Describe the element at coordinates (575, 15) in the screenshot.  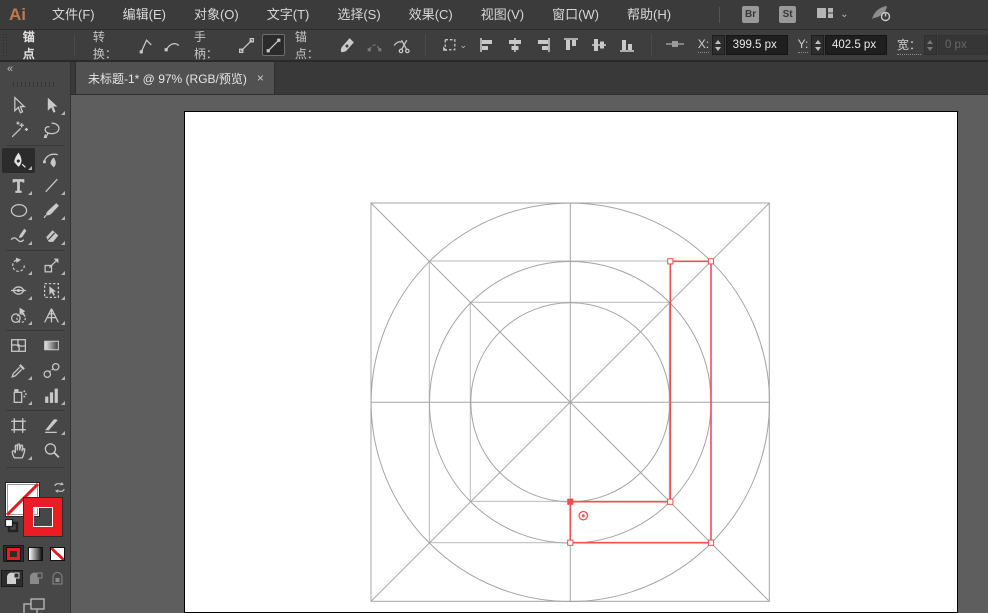
I see `menu-window: 窗口(W)` at that location.